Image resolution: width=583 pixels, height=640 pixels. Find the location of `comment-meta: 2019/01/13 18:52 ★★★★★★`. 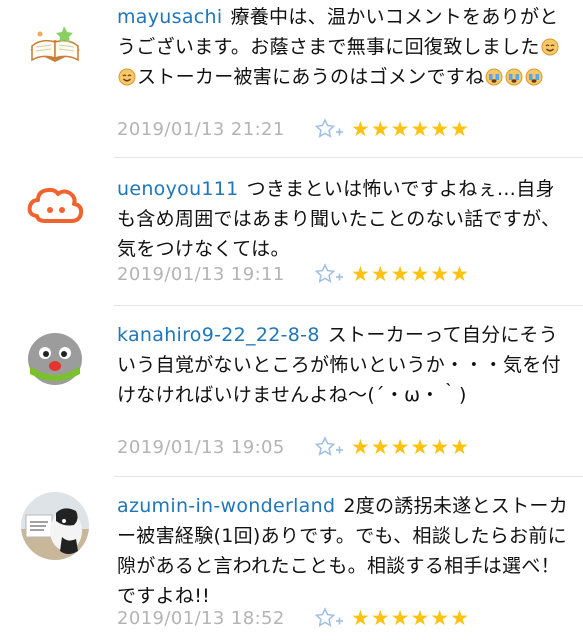

comment-meta: 2019/01/13 18:52 ★★★★★★ is located at coordinates (293, 618).